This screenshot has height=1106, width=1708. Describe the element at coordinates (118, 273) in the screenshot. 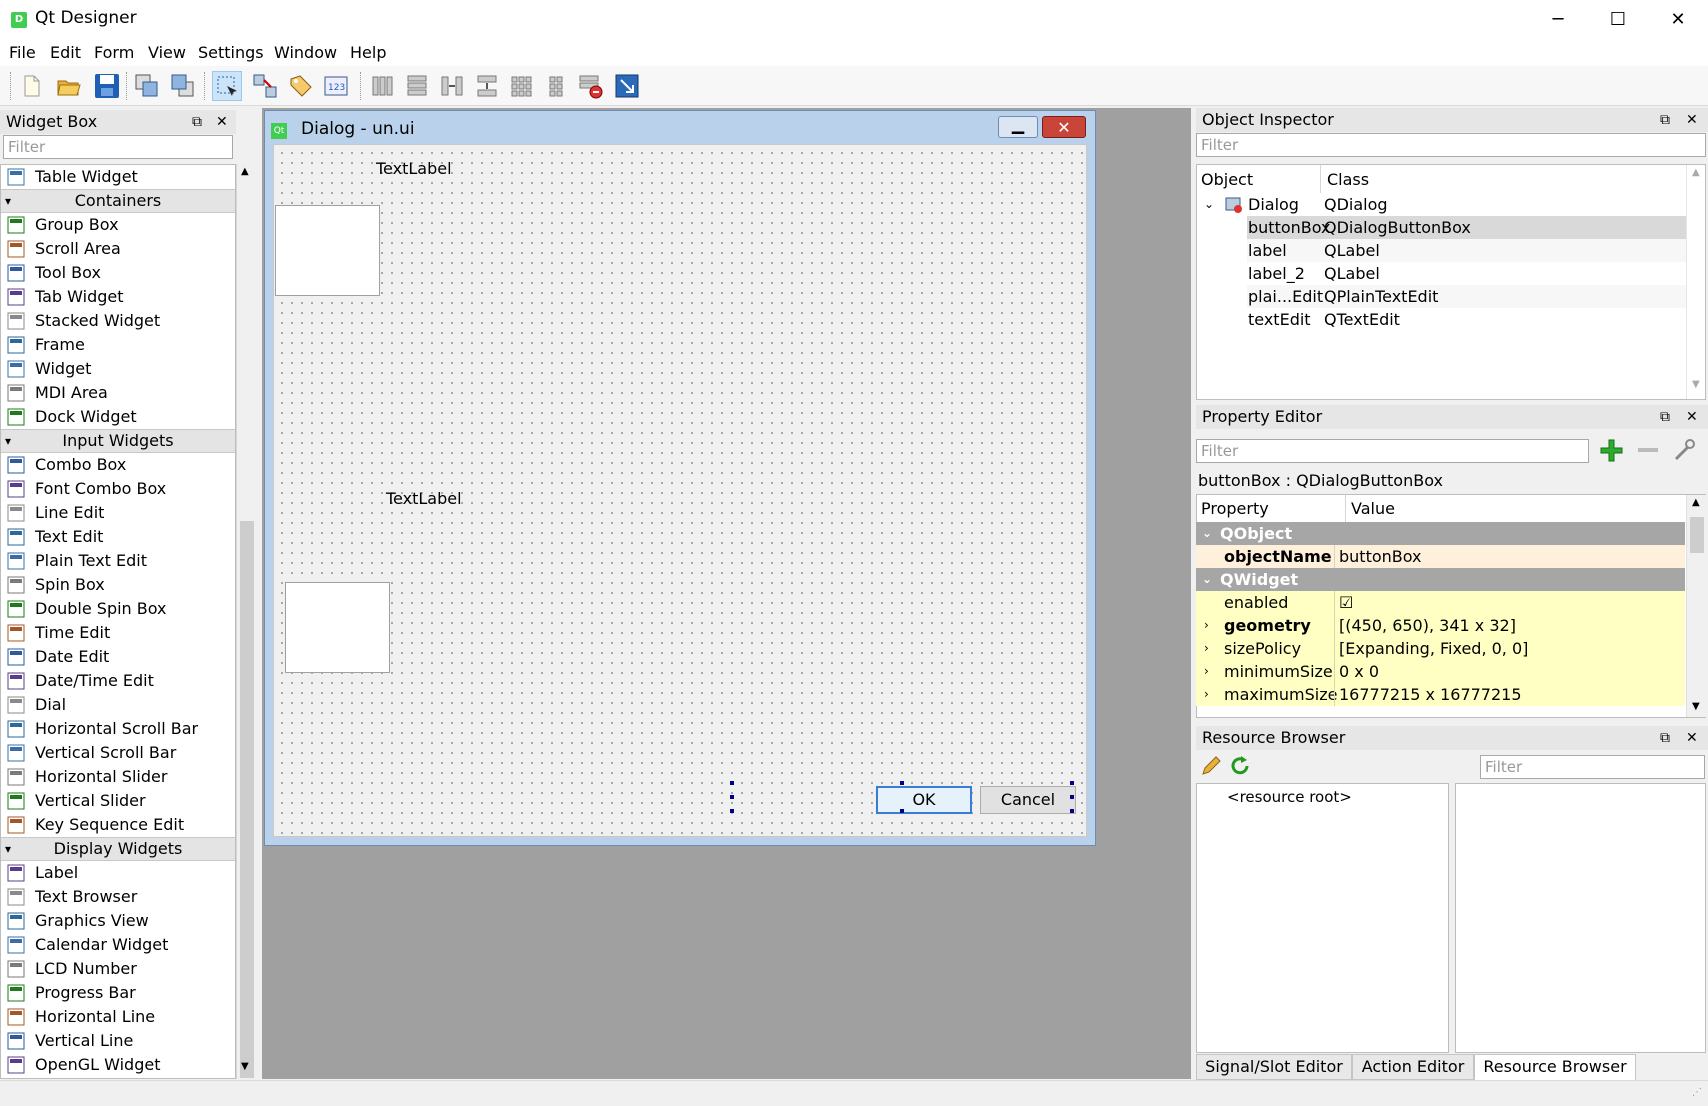

I see `widget-box-item: Tool Box` at that location.